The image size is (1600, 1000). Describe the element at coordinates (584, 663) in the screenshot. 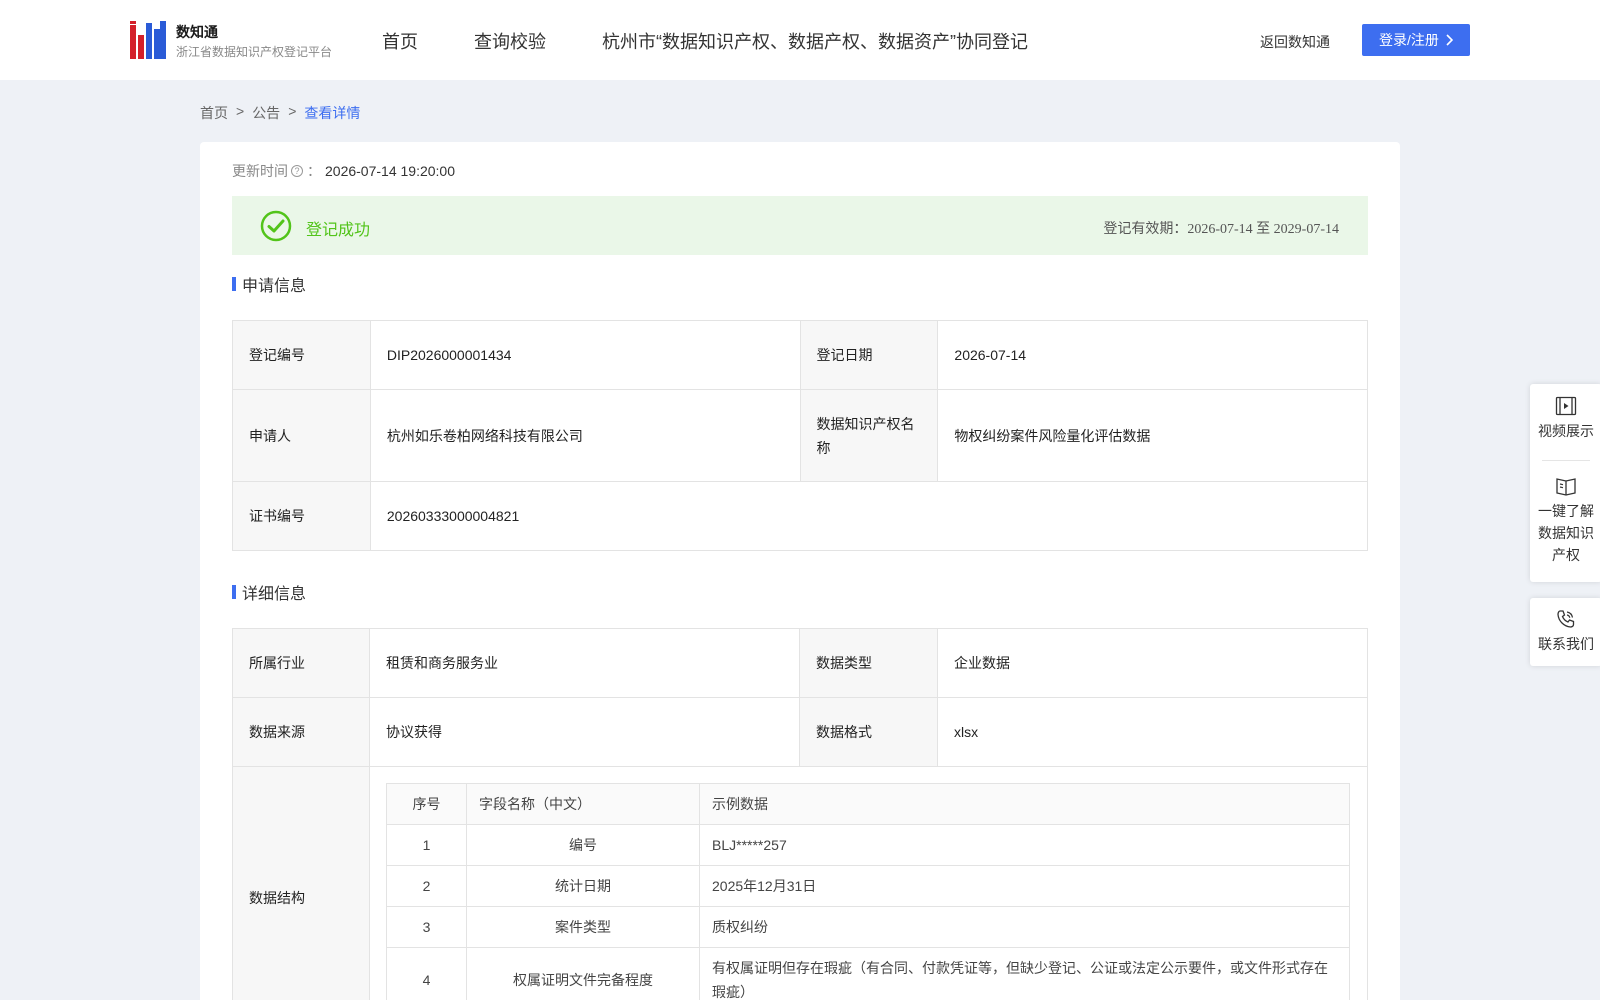

I see `industry-value: 租赁和商务服务业` at that location.